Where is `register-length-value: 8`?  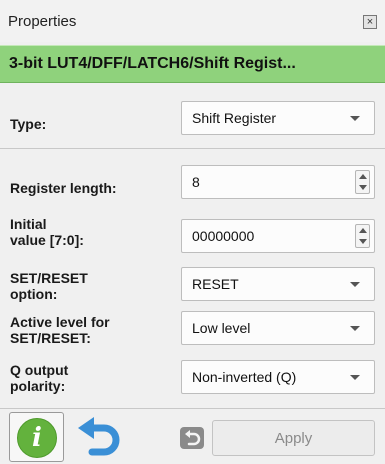 register-length-value: 8 is located at coordinates (196, 182).